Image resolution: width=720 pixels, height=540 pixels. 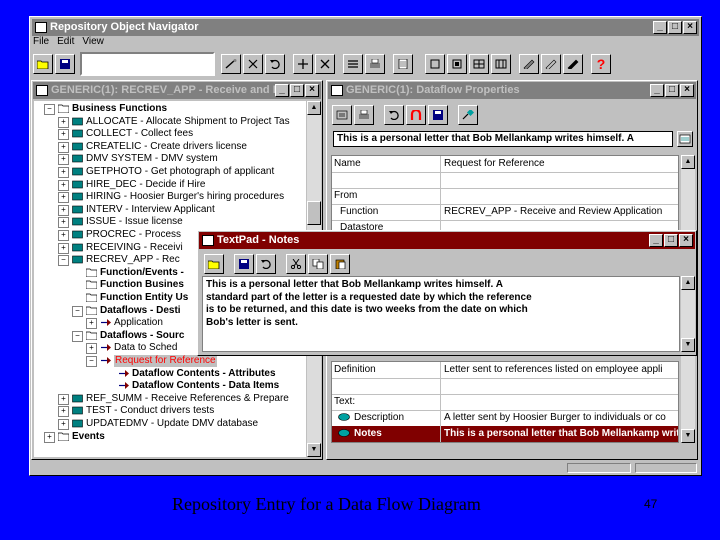 What do you see at coordinates (314, 213) in the screenshot?
I see `navigator-scroll-thumb` at bounding box center [314, 213].